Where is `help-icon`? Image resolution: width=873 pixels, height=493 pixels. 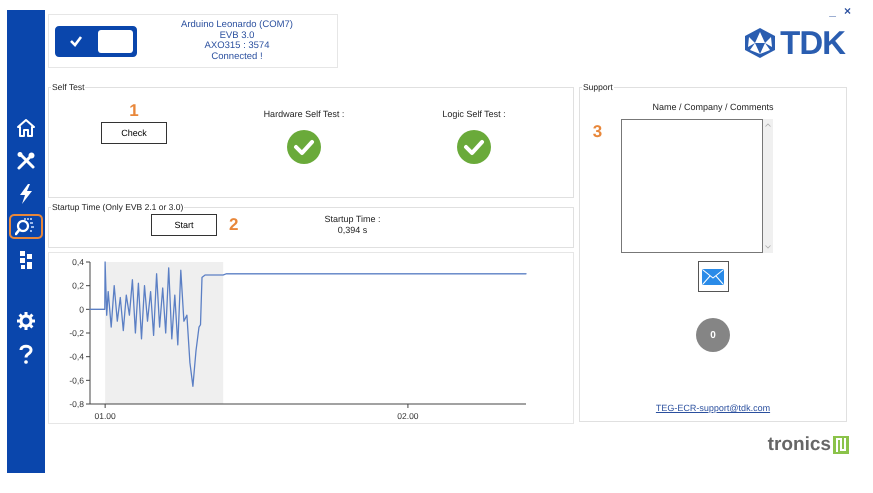
help-icon is located at coordinates (26, 354).